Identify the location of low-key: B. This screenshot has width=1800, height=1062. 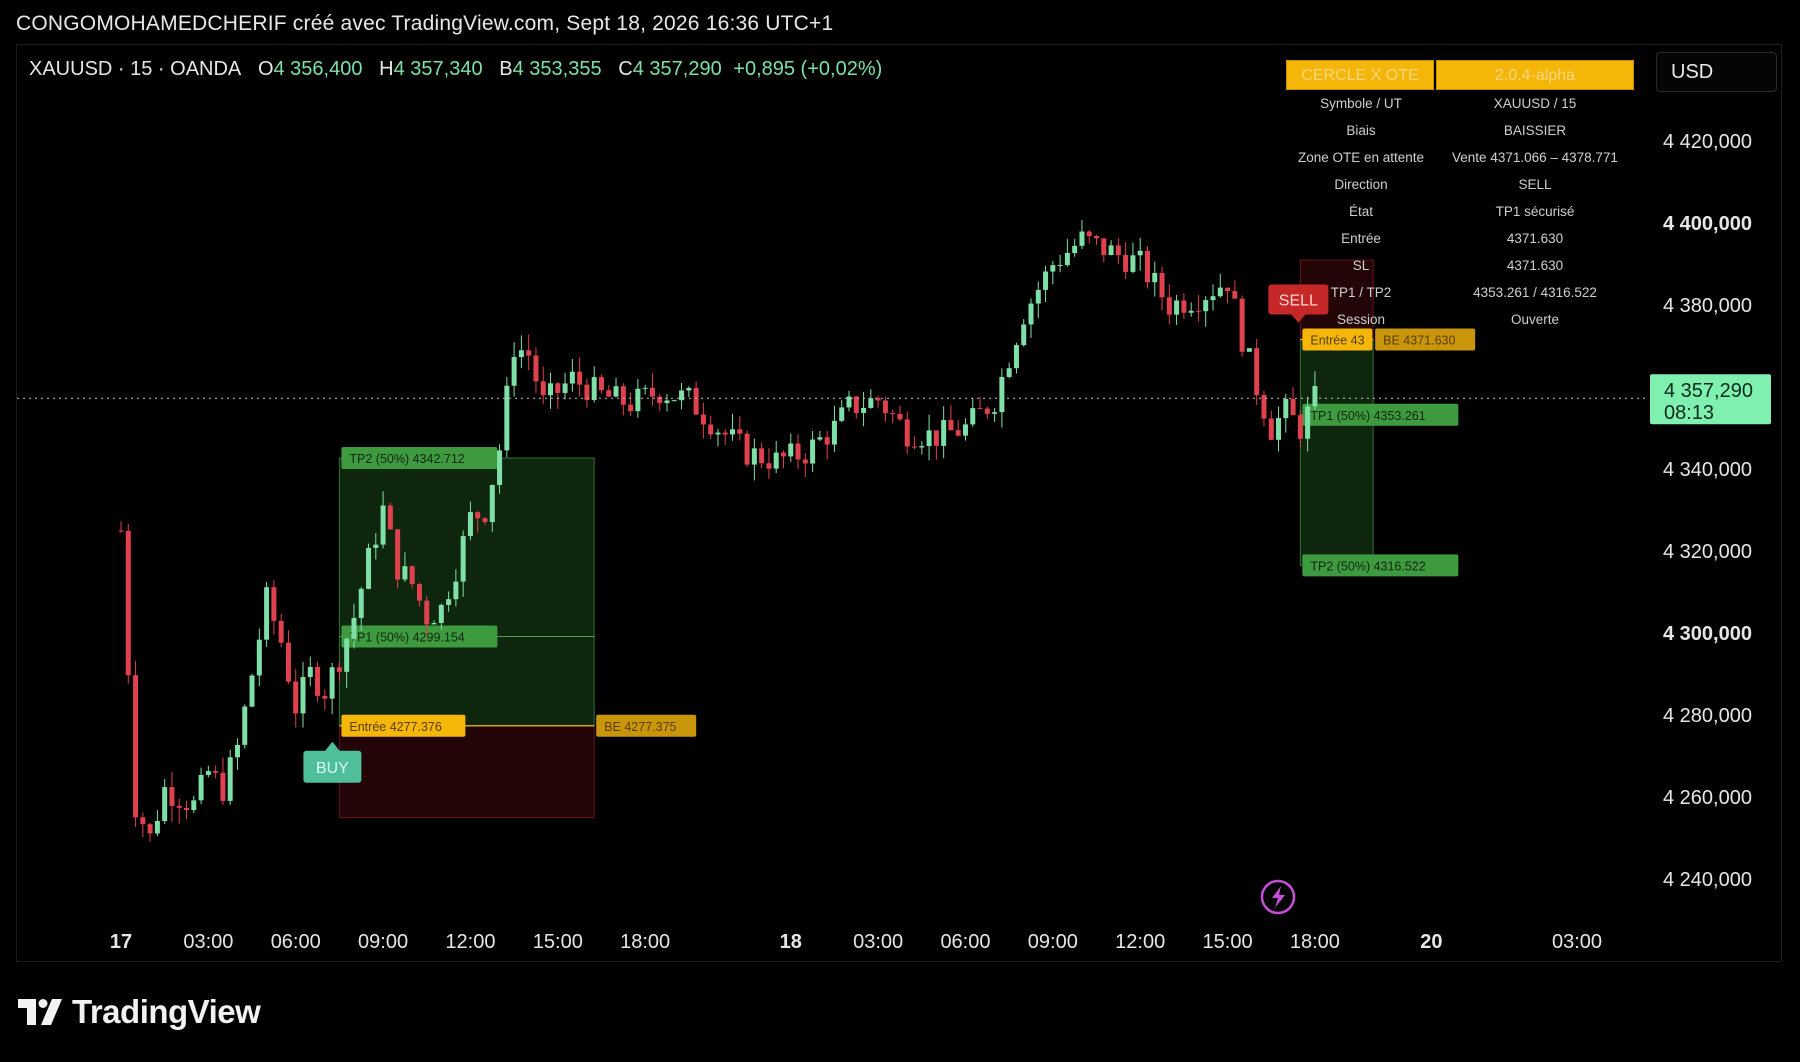
(506, 69).